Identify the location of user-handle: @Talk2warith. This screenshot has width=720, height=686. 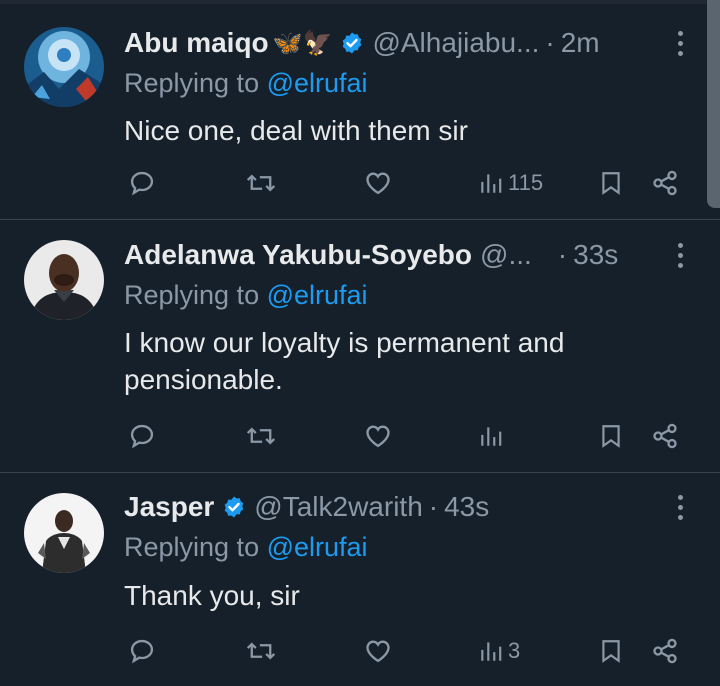
(338, 507).